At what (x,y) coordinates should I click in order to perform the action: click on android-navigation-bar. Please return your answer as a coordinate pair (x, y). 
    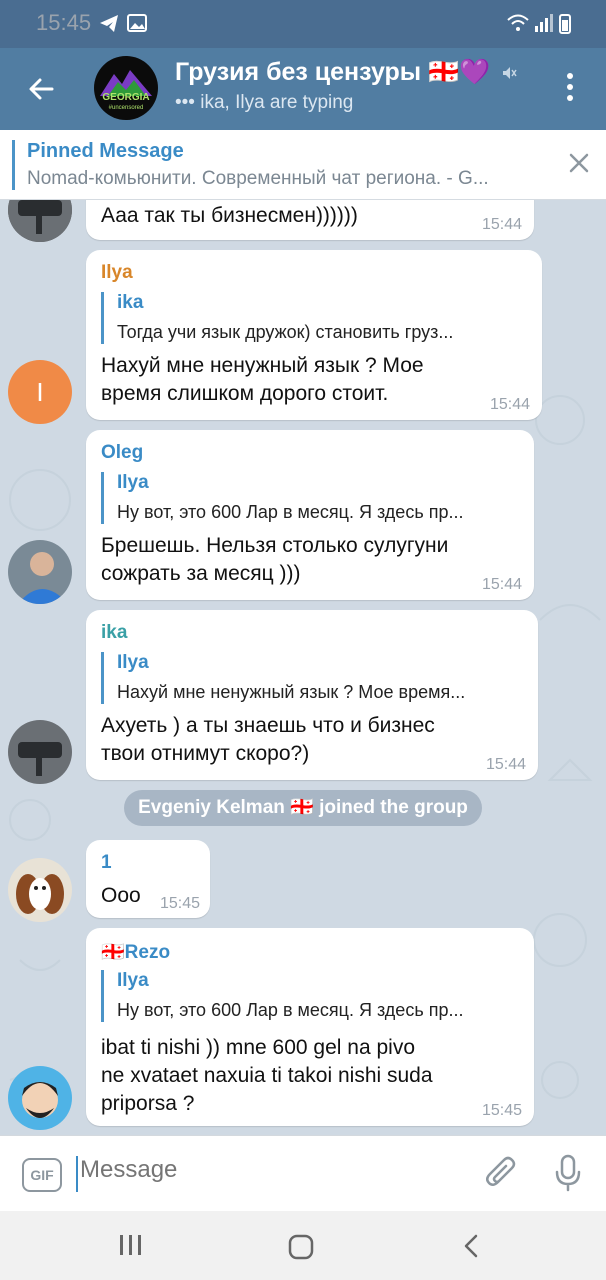
    Looking at the image, I should click on (303, 1245).